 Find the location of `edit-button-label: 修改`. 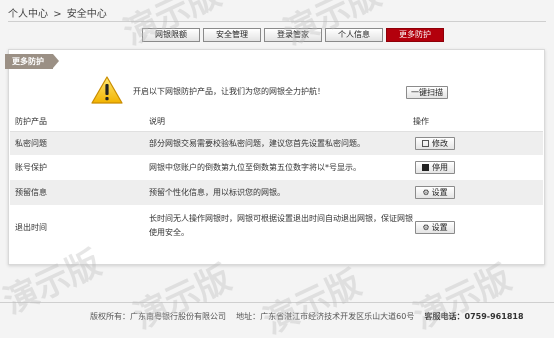

edit-button-label: 修改 is located at coordinates (440, 143).